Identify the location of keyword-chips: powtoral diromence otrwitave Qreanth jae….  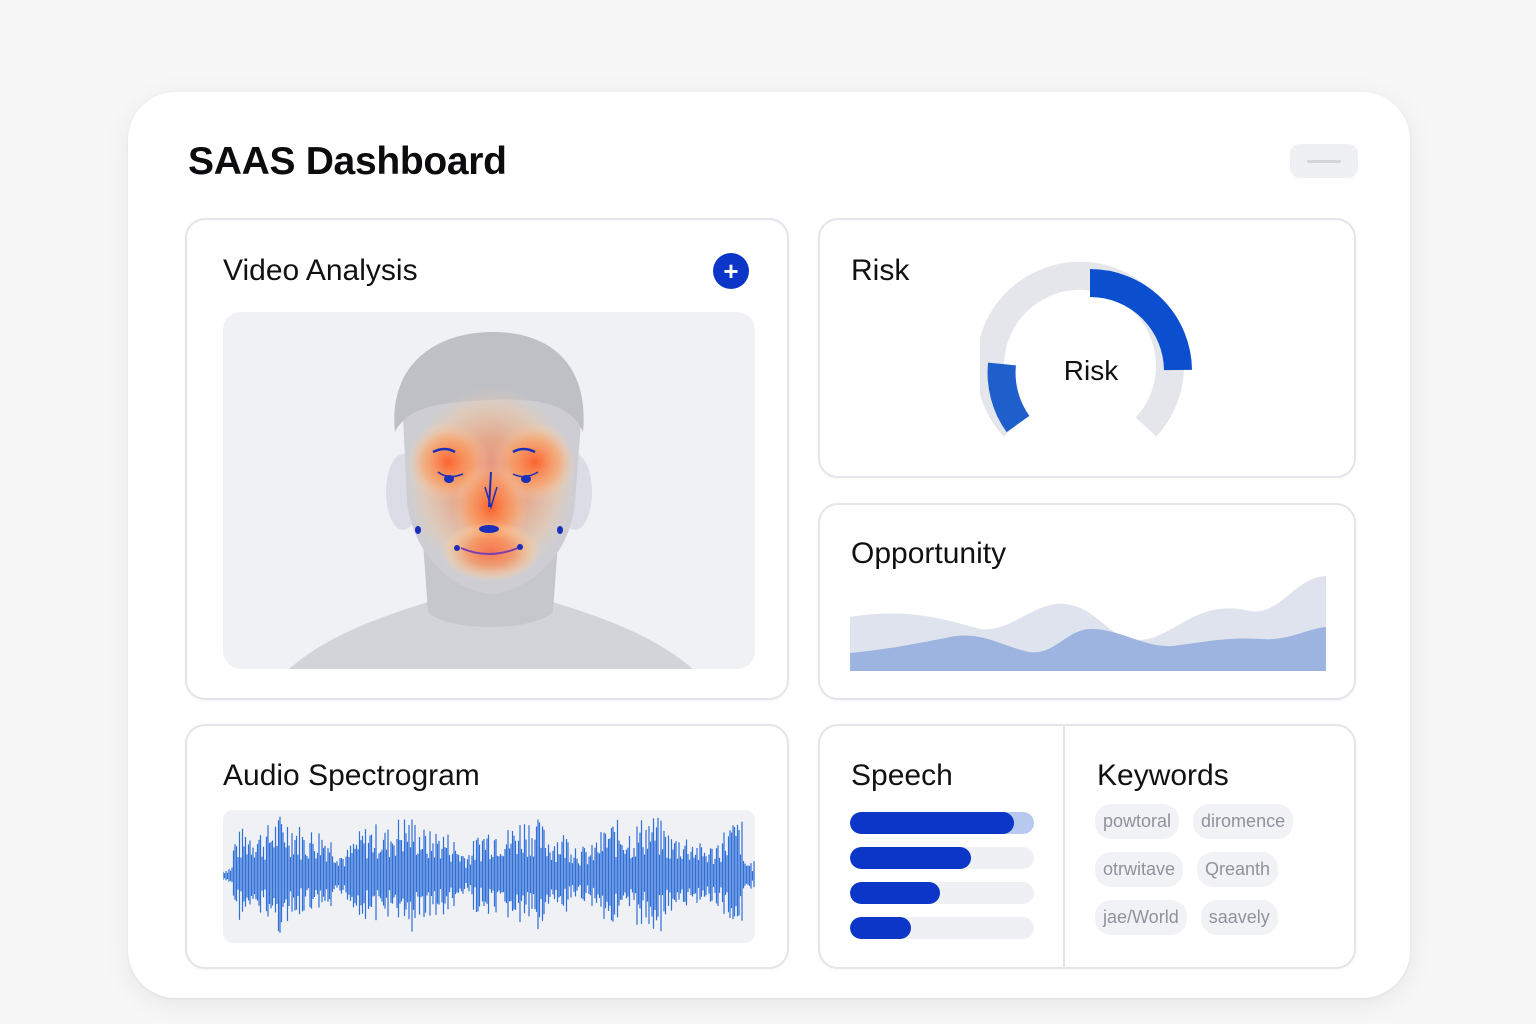
(1215, 876).